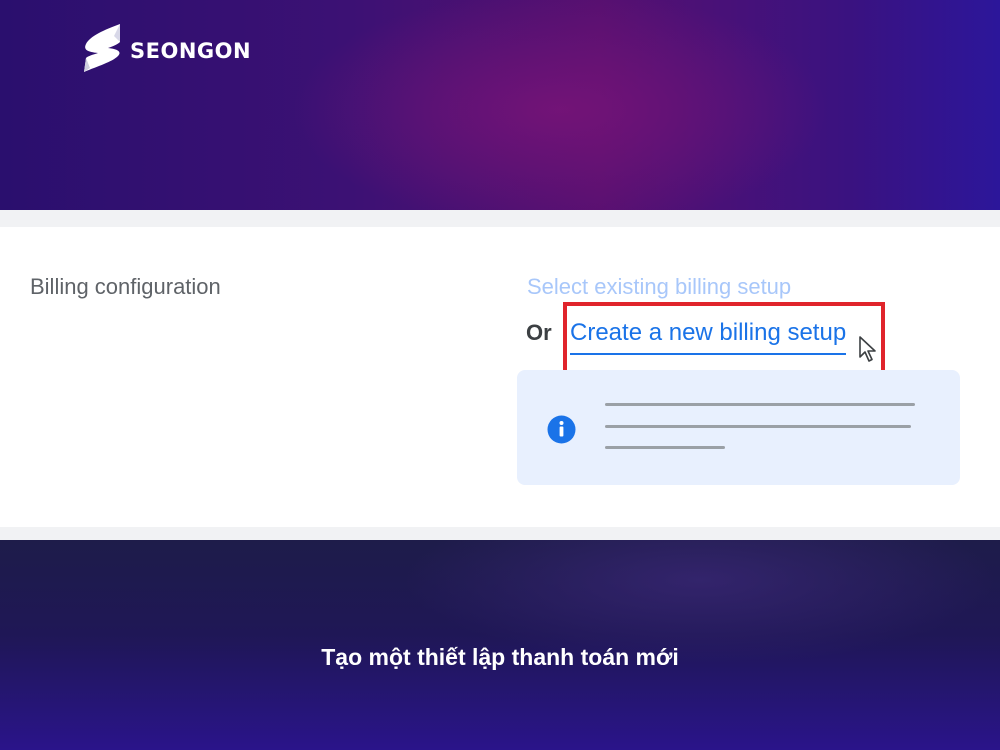 This screenshot has width=1000, height=750. I want to click on info-notice, so click(738, 427).